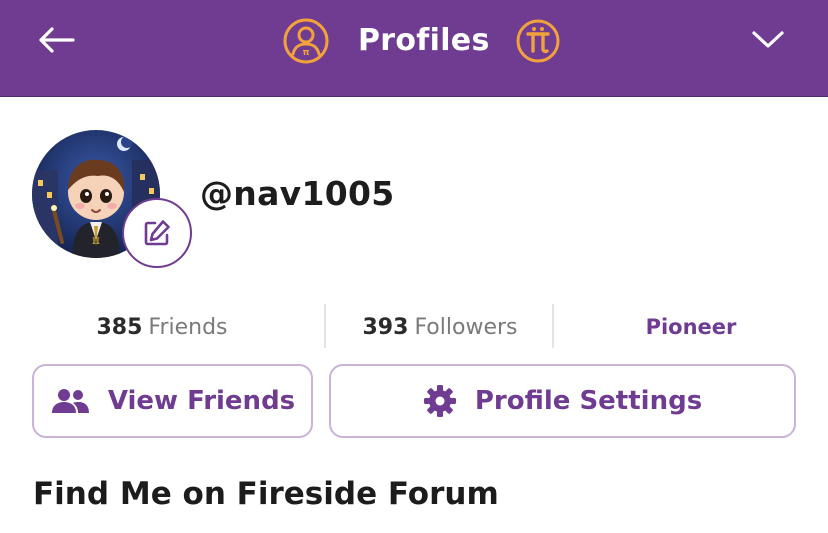  I want to click on people-icon, so click(70, 401).